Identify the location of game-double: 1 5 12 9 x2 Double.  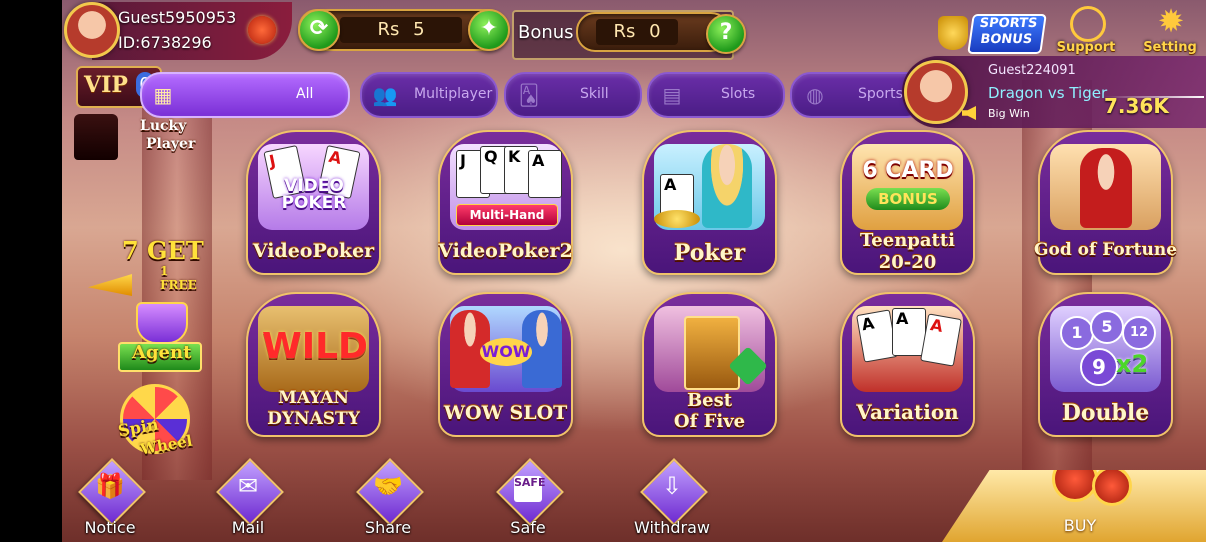
(1105, 364).